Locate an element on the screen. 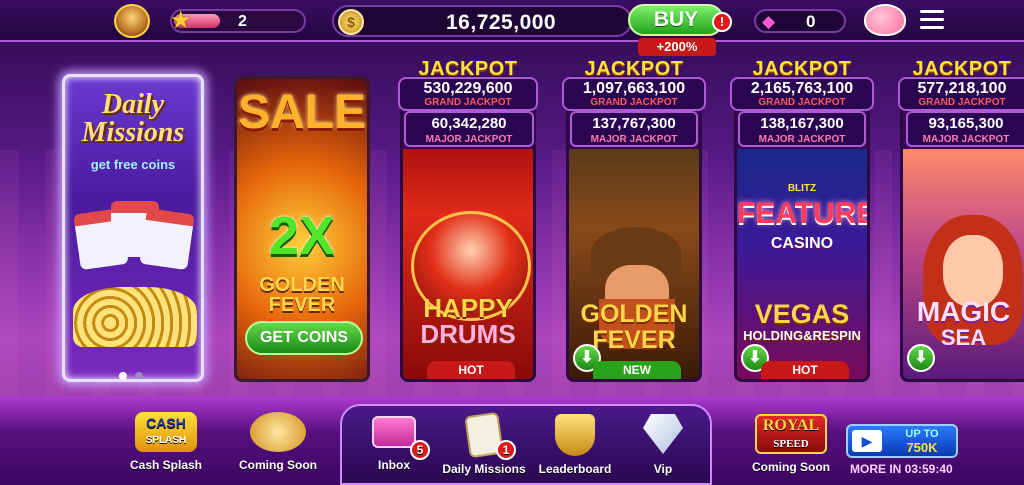 The image size is (1024, 485). star-icon: ★ is located at coordinates (181, 20).